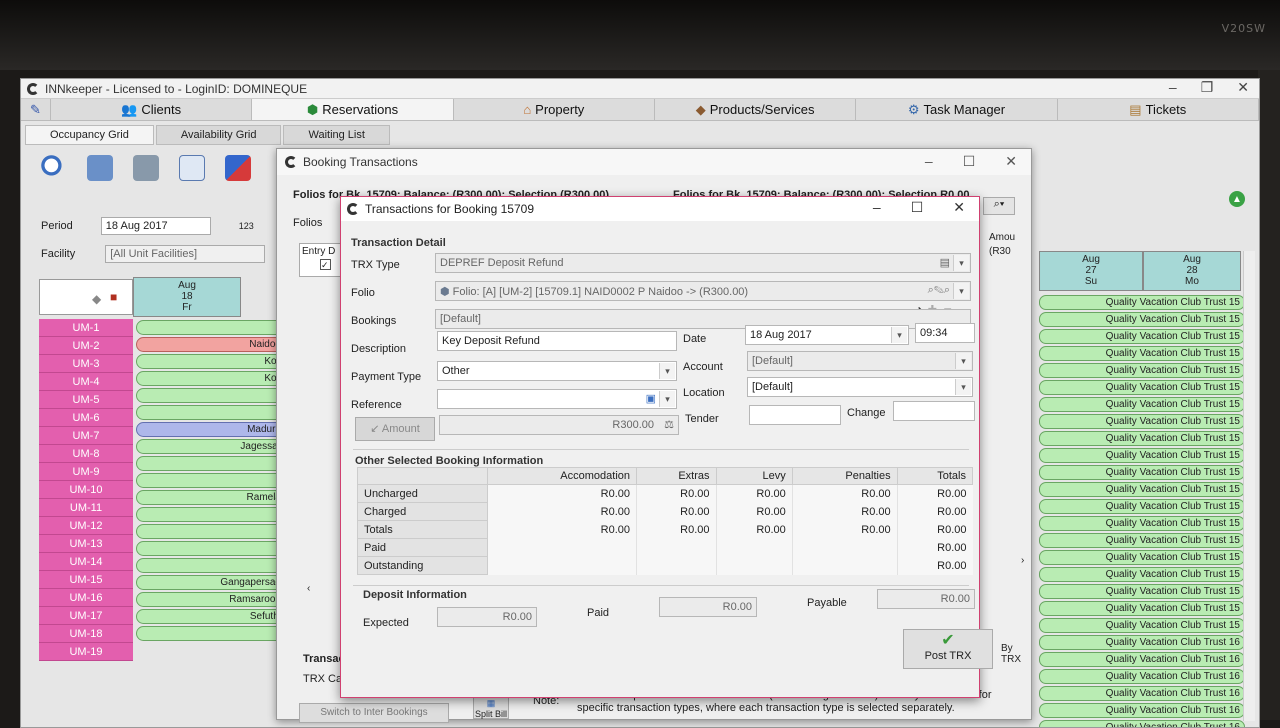 Image resolution: width=1280 pixels, height=728 pixels. I want to click on unit-row-label: UM-3, so click(86, 364).